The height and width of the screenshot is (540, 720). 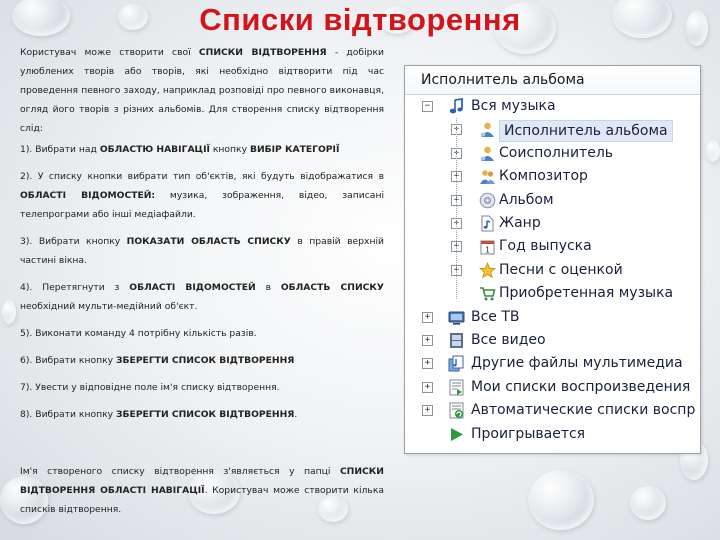 What do you see at coordinates (556, 152) in the screenshot?
I see `tree-item-label: Соисполнитель` at bounding box center [556, 152].